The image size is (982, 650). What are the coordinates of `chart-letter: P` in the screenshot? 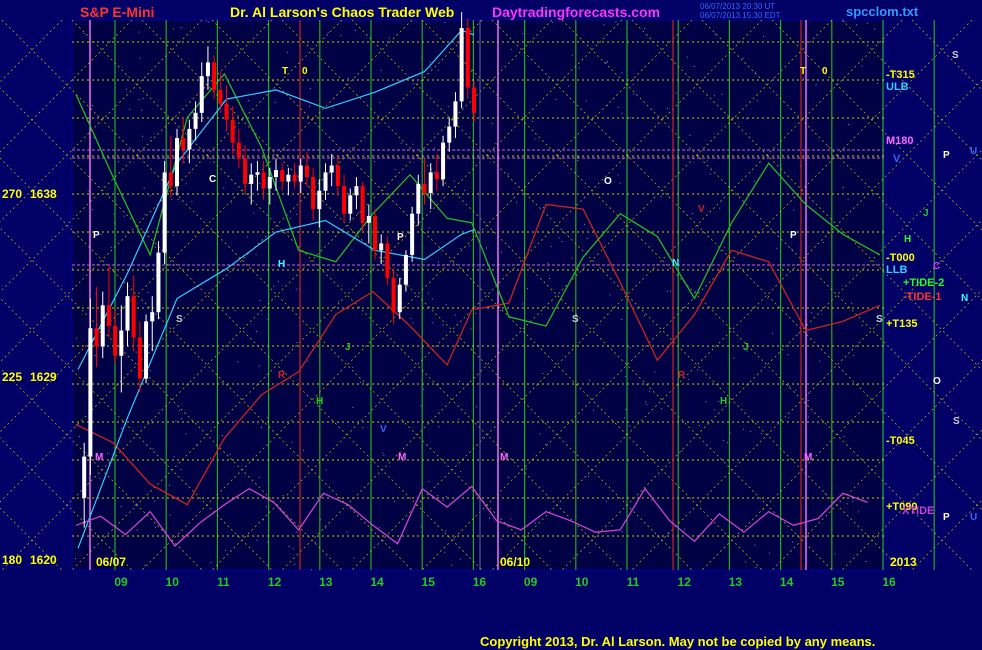 It's located at (793, 235).